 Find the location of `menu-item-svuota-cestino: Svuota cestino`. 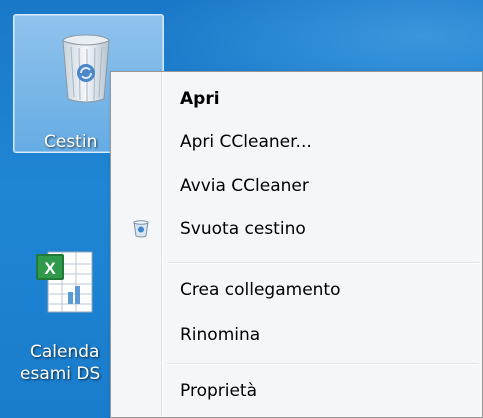

menu-item-svuota-cestino: Svuota cestino is located at coordinates (296, 229).